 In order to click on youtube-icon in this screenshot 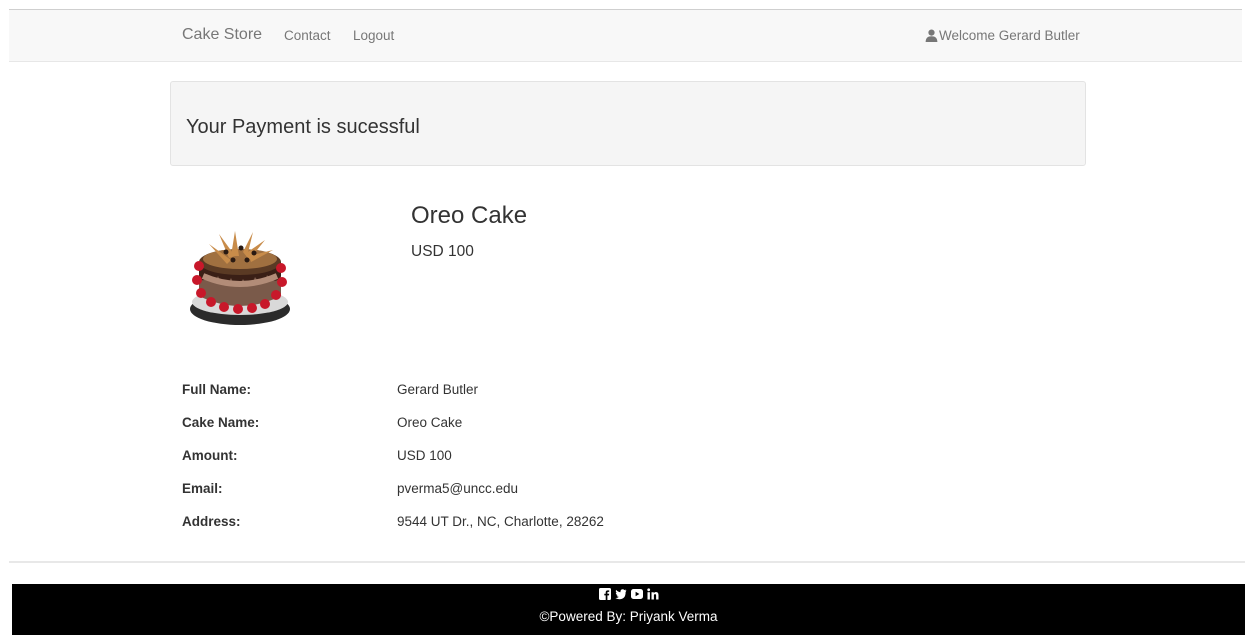, I will do `click(636, 593)`.